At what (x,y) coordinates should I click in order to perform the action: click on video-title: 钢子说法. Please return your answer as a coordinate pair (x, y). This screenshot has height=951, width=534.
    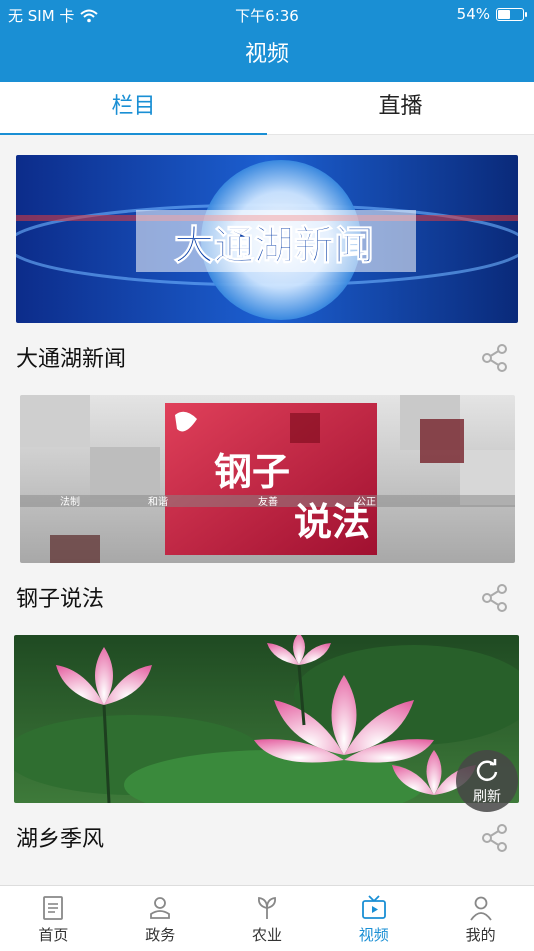
    Looking at the image, I should click on (60, 599).